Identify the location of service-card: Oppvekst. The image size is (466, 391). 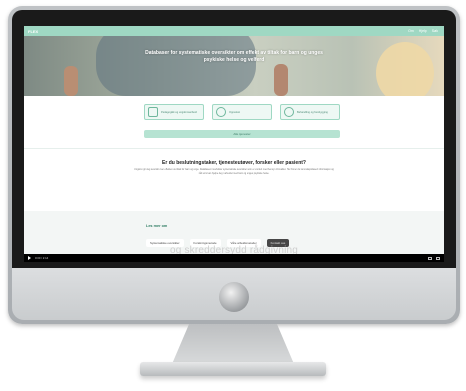
(242, 112).